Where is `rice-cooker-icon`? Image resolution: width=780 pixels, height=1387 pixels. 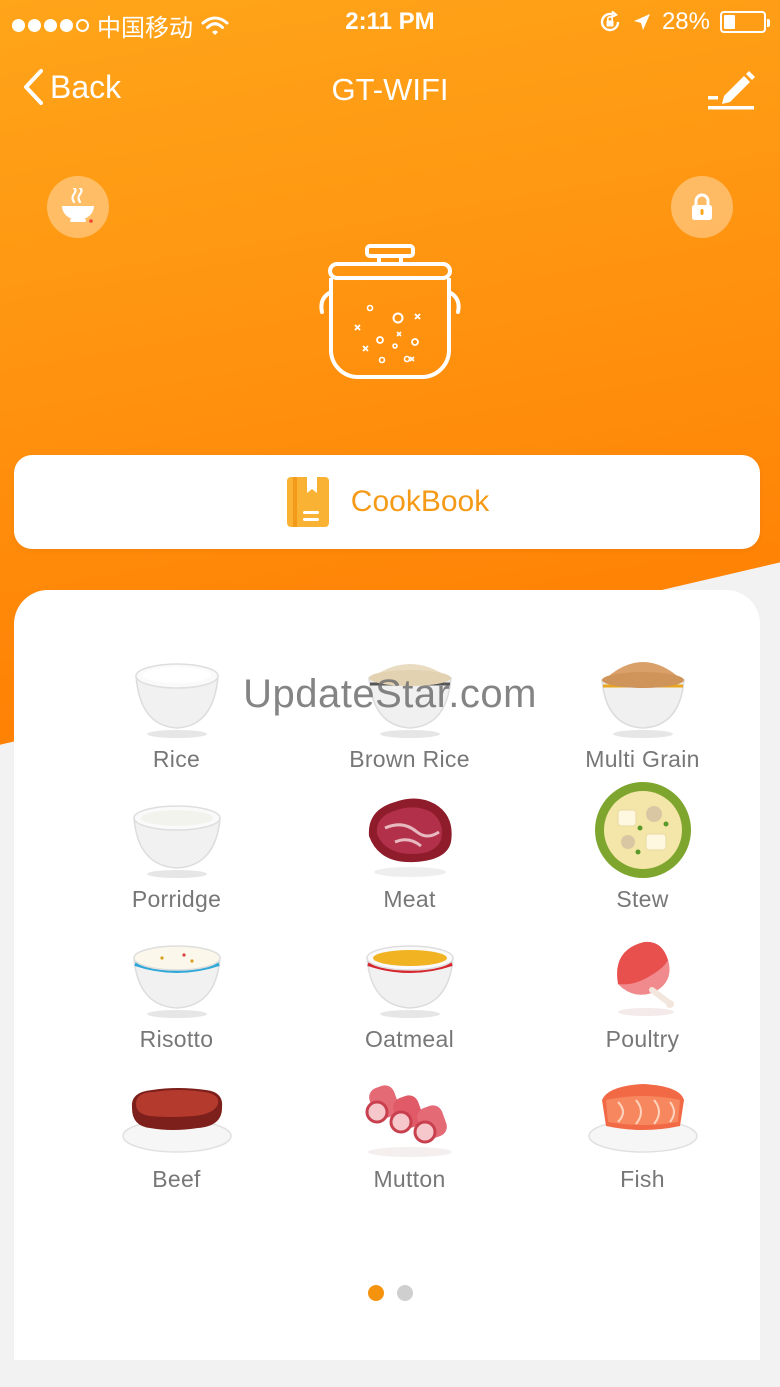
rice-cooker-icon is located at coordinates (390, 311).